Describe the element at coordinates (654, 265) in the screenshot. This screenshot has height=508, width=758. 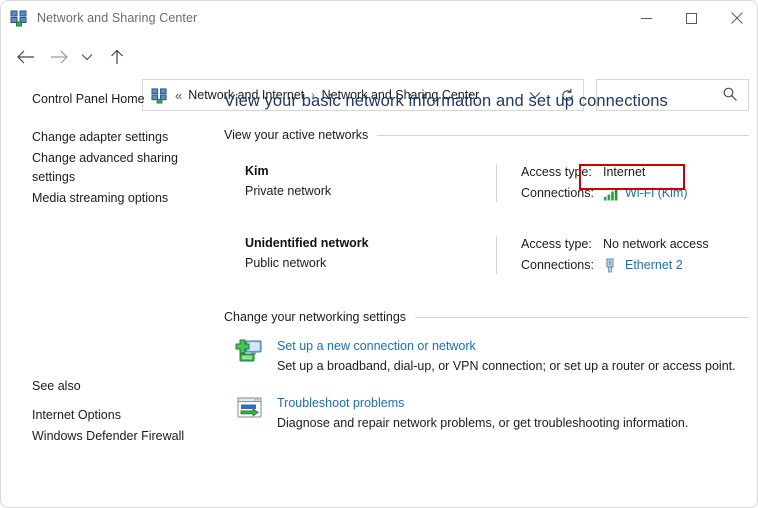
I see `connection-label: Ethernet 2` at that location.